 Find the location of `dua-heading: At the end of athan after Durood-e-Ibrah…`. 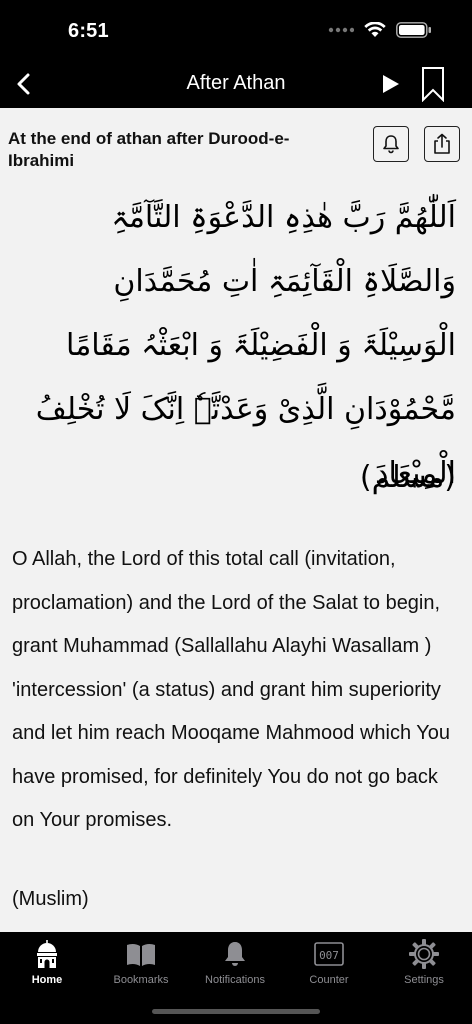

dua-heading: At the end of athan after Durood-e-Ibrah… is located at coordinates (149, 149).